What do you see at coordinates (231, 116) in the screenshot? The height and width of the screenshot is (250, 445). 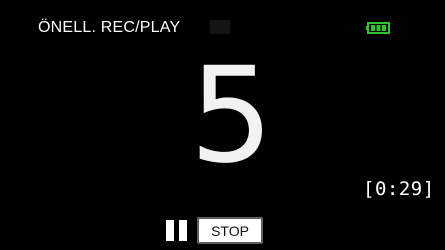 I see `countdown-number: 5` at bounding box center [231, 116].